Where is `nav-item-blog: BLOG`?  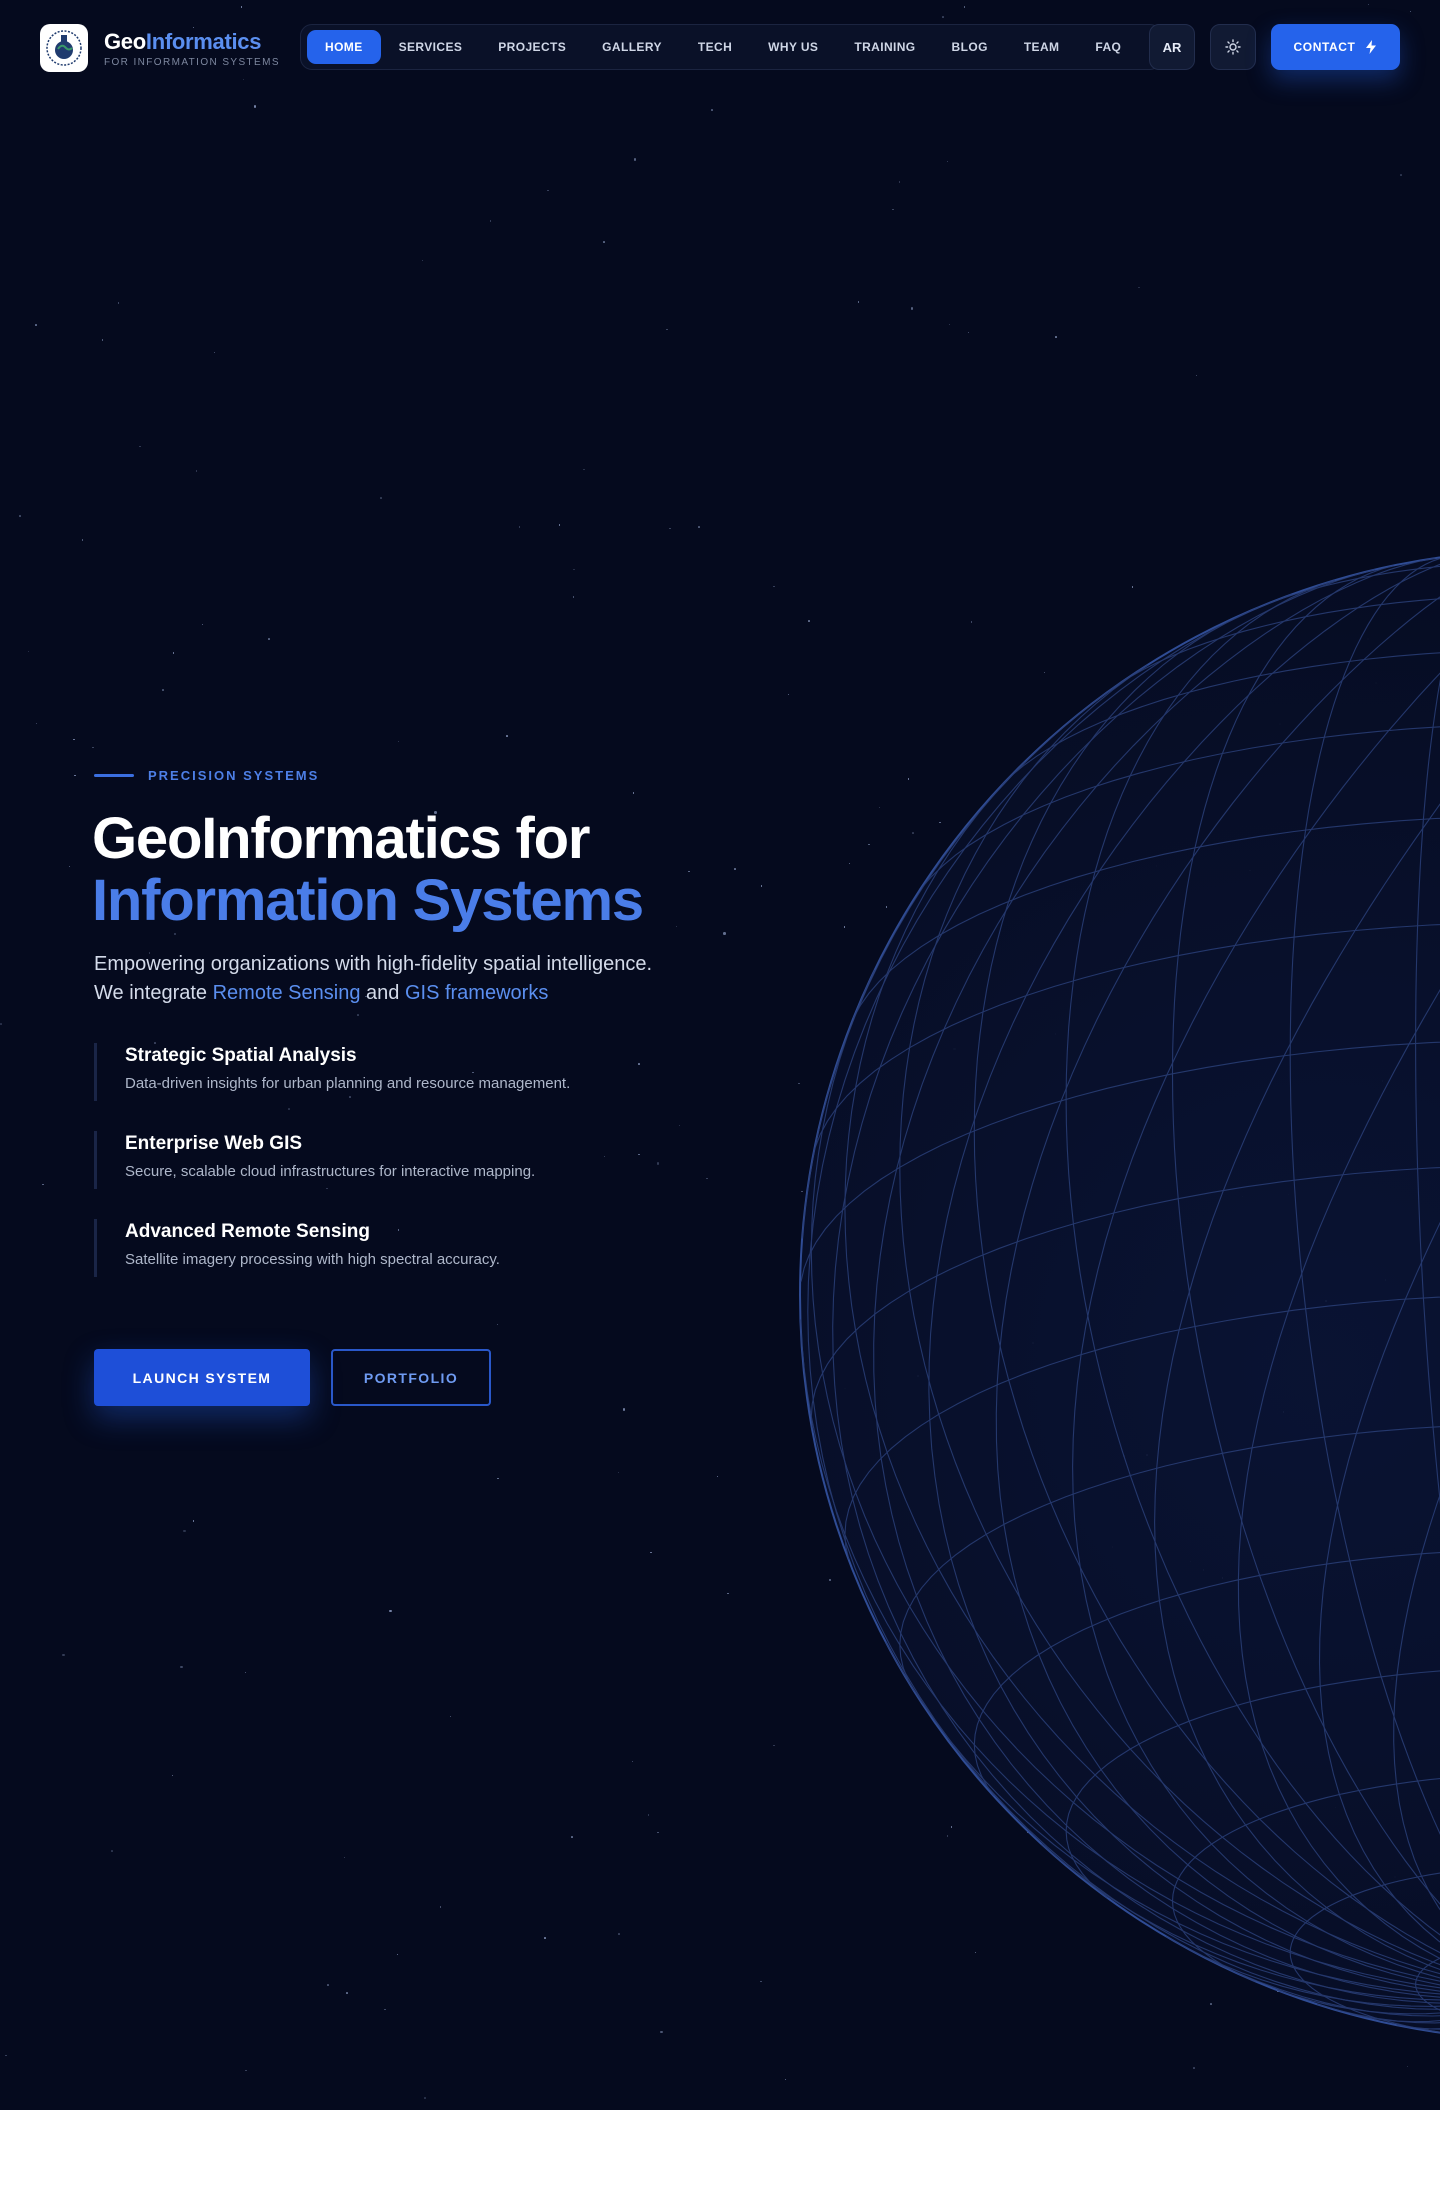
nav-item-blog: BLOG is located at coordinates (970, 47).